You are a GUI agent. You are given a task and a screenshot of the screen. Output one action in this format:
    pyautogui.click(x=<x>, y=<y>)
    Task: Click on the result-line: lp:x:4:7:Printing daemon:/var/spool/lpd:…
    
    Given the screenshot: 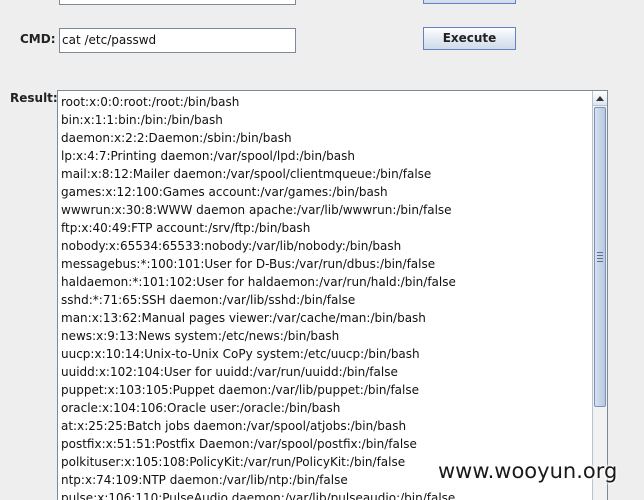 What is the action you would take?
    pyautogui.click(x=208, y=156)
    